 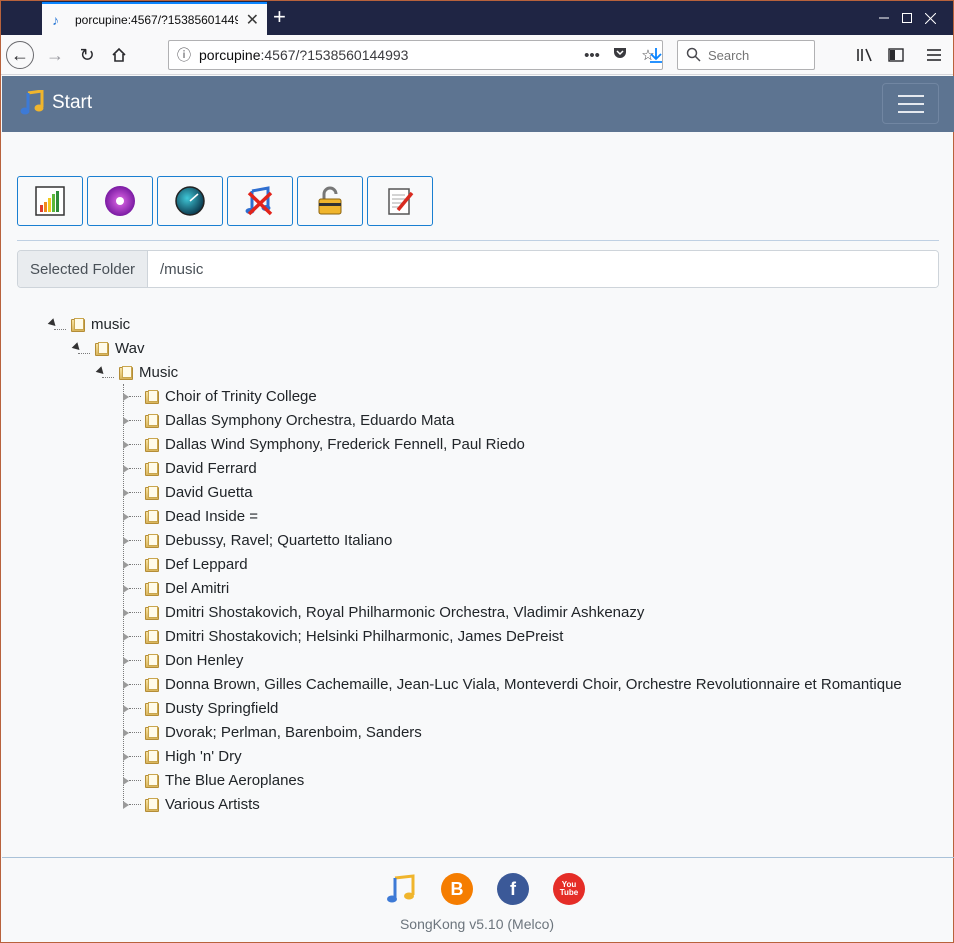 What do you see at coordinates (758, 55) in the screenshot?
I see `search-input` at bounding box center [758, 55].